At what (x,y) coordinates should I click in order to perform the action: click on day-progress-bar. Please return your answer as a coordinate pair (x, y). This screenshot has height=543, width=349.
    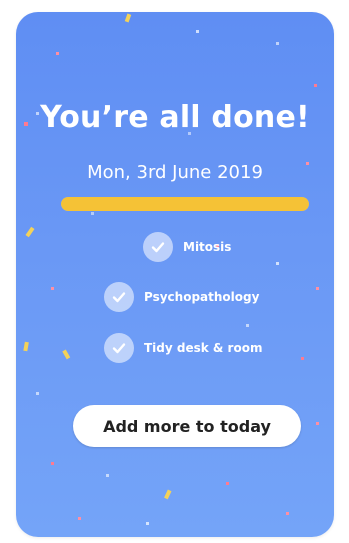
    Looking at the image, I should click on (185, 204).